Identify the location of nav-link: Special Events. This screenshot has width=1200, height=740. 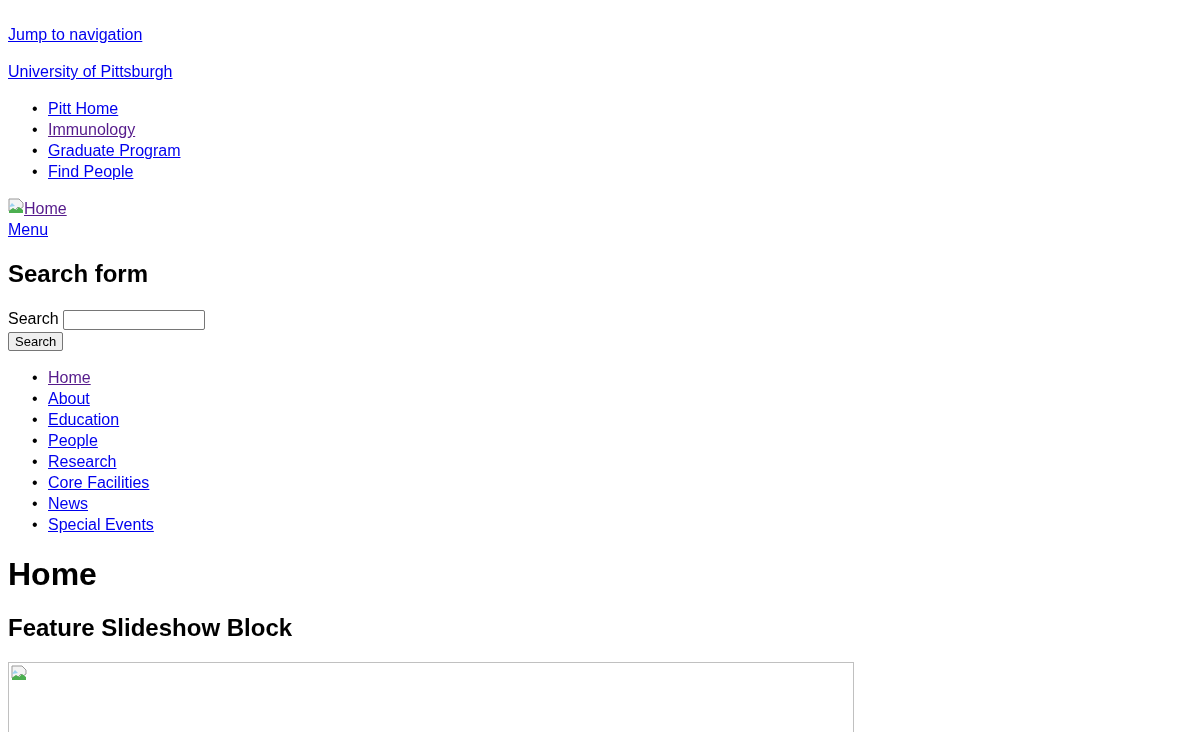
(101, 524).